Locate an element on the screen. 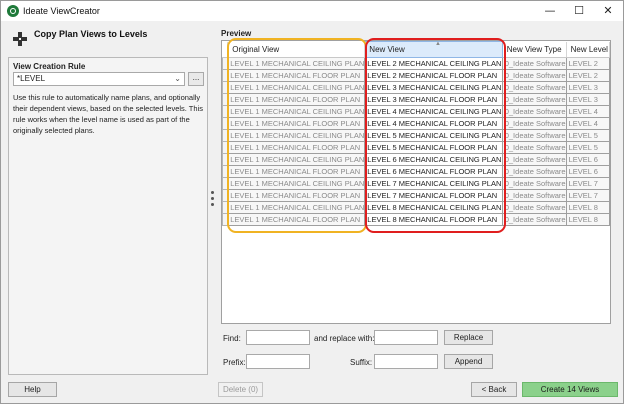 This screenshot has height=404, width=624. new-view-highlight is located at coordinates (435, 135).